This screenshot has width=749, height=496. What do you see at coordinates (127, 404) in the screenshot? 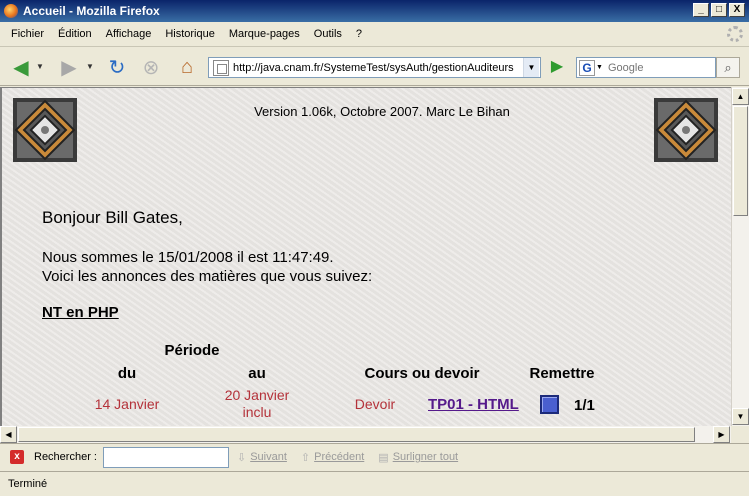
I see `du-value: 14 Janvier` at bounding box center [127, 404].